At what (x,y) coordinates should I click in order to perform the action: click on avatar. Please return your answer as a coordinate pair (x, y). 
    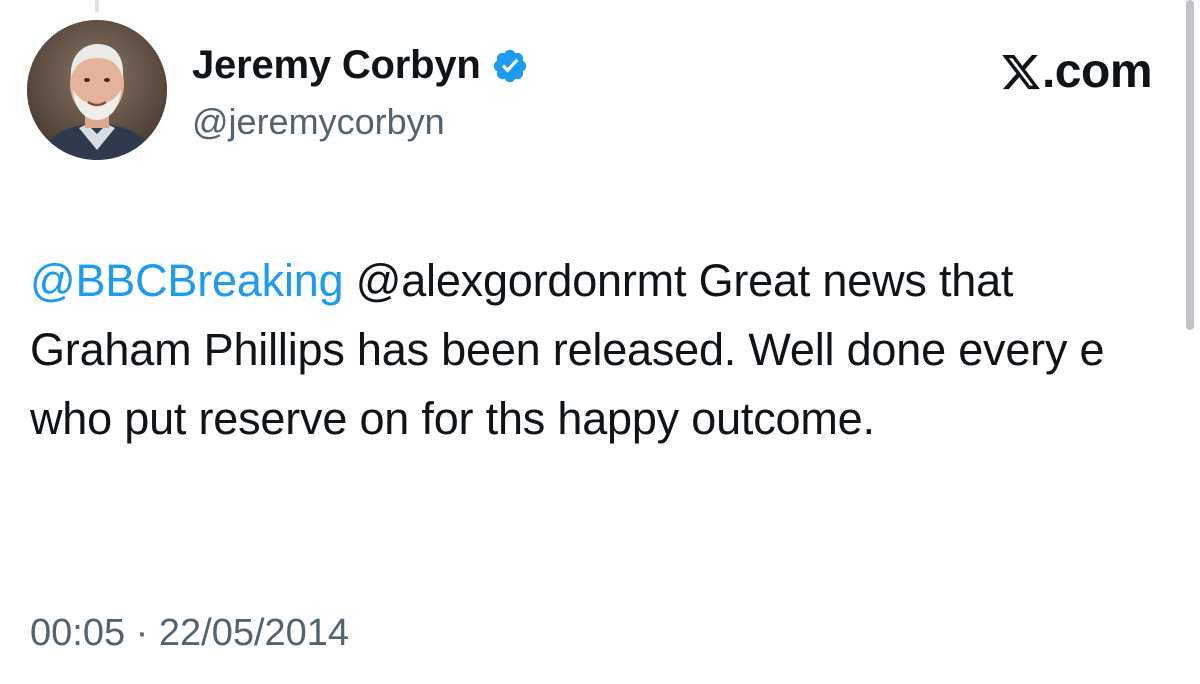
    Looking at the image, I should click on (97, 90).